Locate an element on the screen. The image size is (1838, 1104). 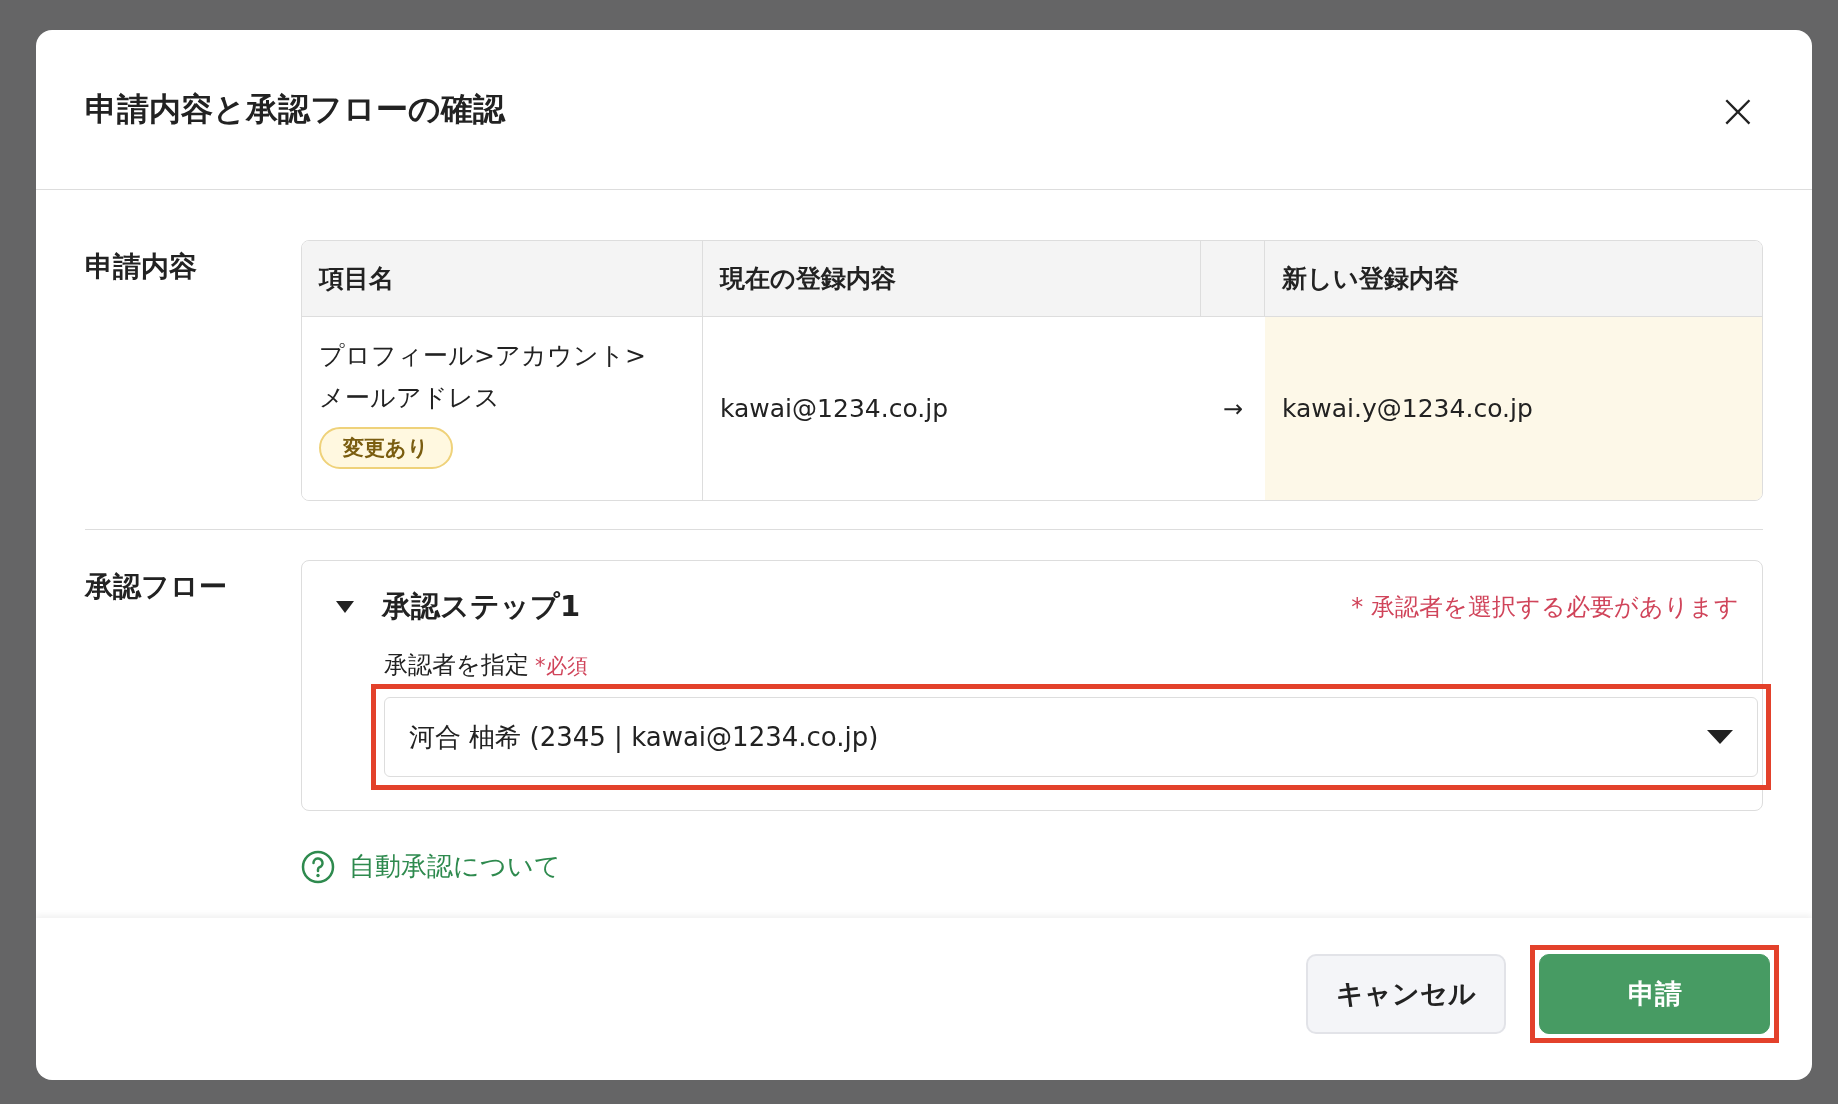
arrow-icon: → is located at coordinates (1233, 408).